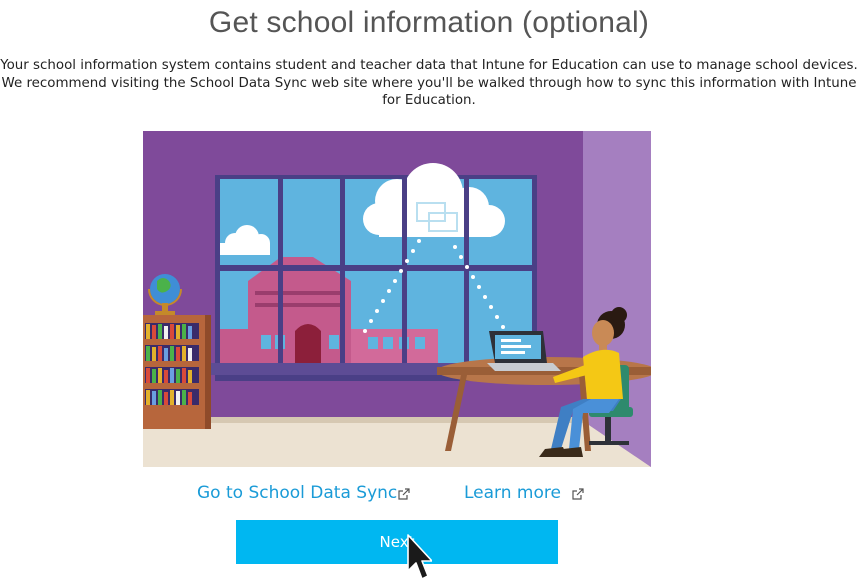 The image size is (858, 587). Describe the element at coordinates (429, 22) in the screenshot. I see `page-title: Get school information (optional)` at that location.